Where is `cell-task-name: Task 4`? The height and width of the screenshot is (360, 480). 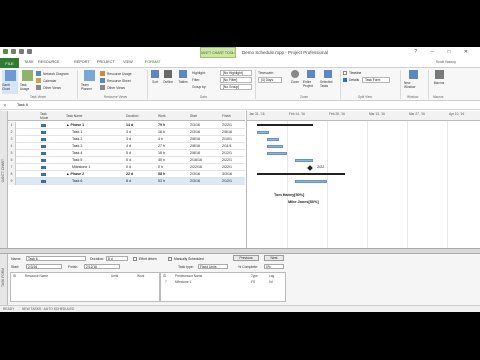 cell-task-name: Task 4 is located at coordinates (98, 153).